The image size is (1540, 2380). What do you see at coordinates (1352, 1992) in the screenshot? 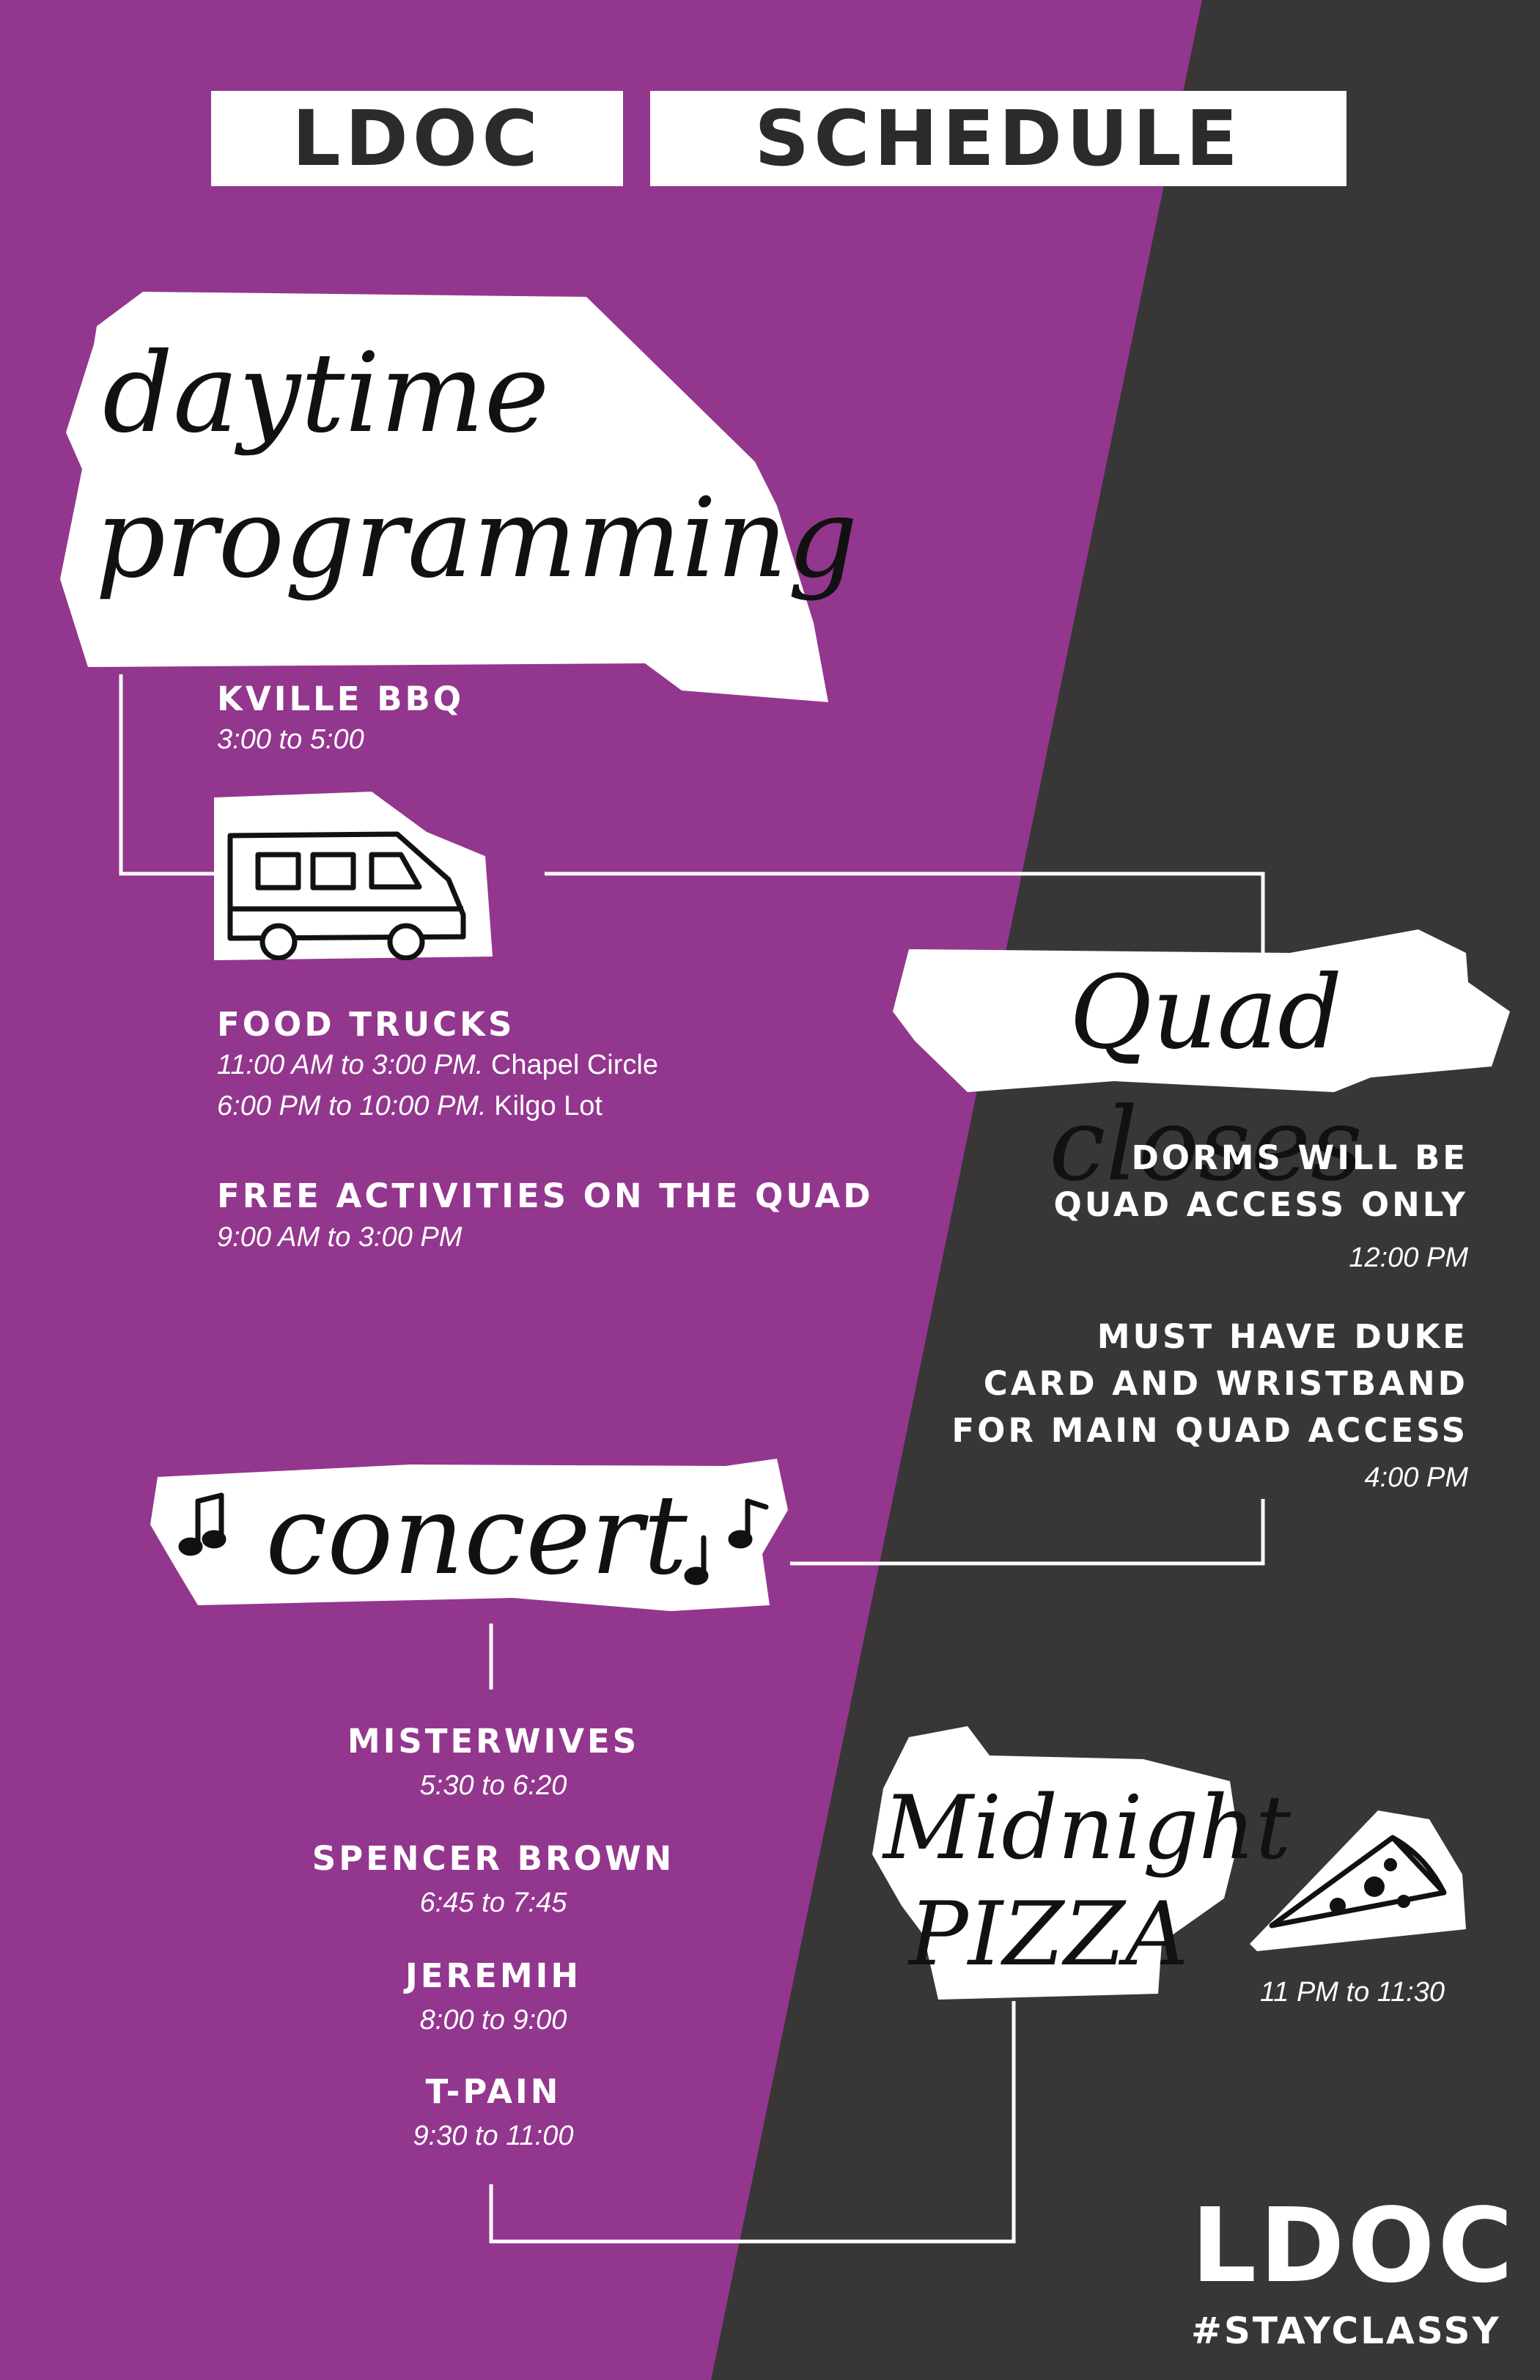
I see `pizza-time: 11 PM to 11:30` at bounding box center [1352, 1992].